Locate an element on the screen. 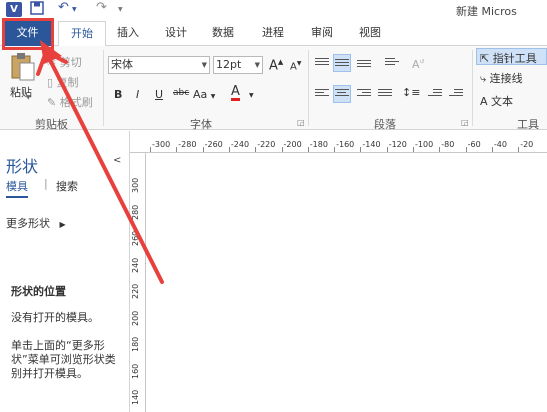  paste-icon is located at coordinates (22, 68).